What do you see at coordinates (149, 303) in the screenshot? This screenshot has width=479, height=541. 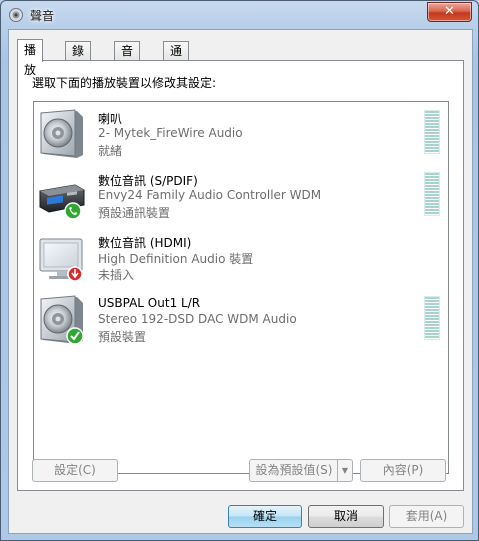 I see `device-name: USBPAL Out1 L/R` at bounding box center [149, 303].